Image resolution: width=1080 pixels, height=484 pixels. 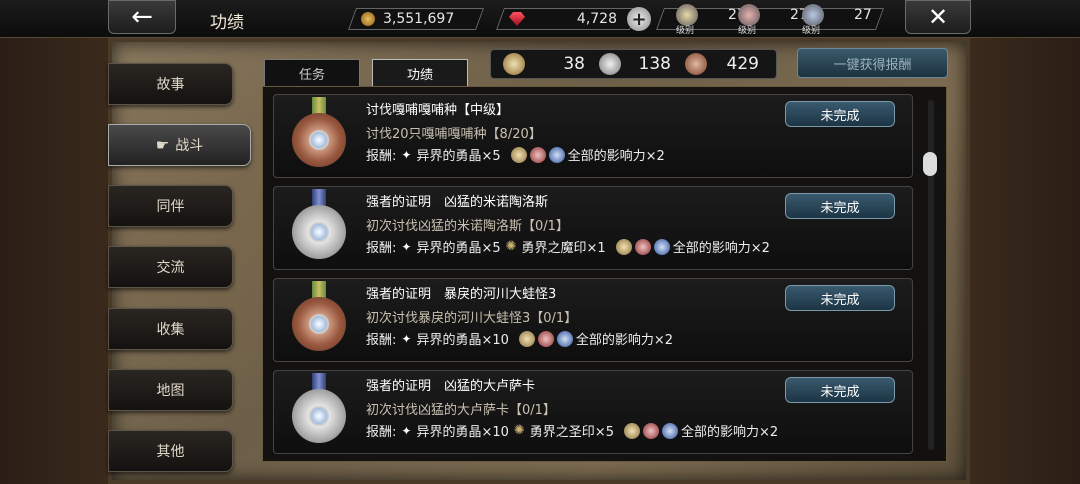 What do you see at coordinates (654, 64) in the screenshot?
I see `silver-medal-count: 138` at bounding box center [654, 64].